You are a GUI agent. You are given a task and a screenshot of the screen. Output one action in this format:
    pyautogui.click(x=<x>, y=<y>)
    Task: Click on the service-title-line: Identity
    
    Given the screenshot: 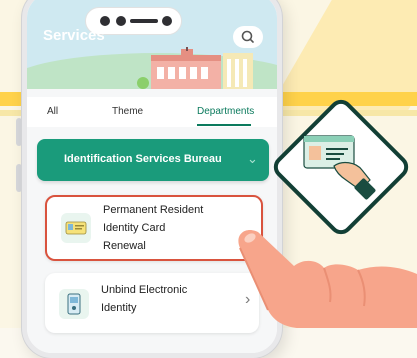 What is the action you would take?
    pyautogui.click(x=119, y=308)
    